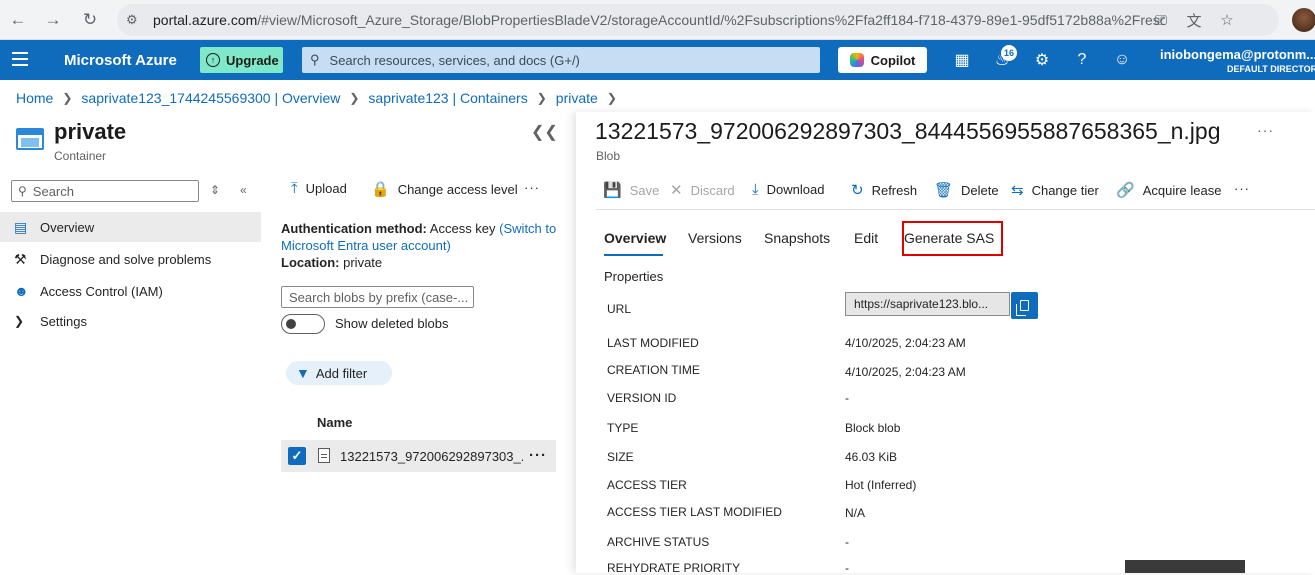 The image size is (1315, 575). Describe the element at coordinates (797, 238) in the screenshot. I see `tab-snapshots: Snapshots` at that location.